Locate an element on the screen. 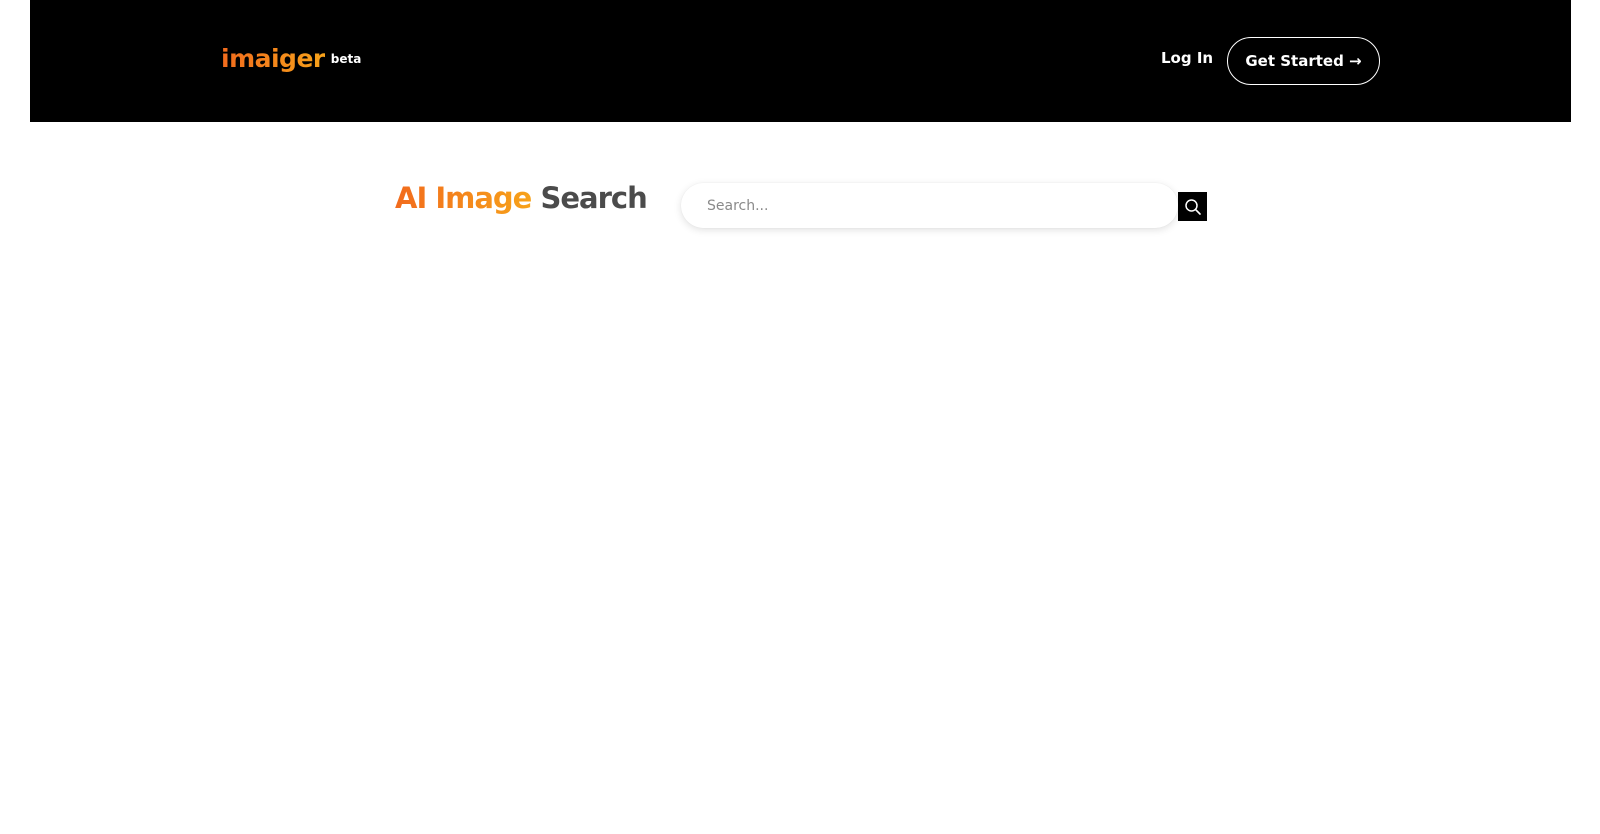 This screenshot has width=1600, height=834. page-title: AI Image Search is located at coordinates (521, 198).